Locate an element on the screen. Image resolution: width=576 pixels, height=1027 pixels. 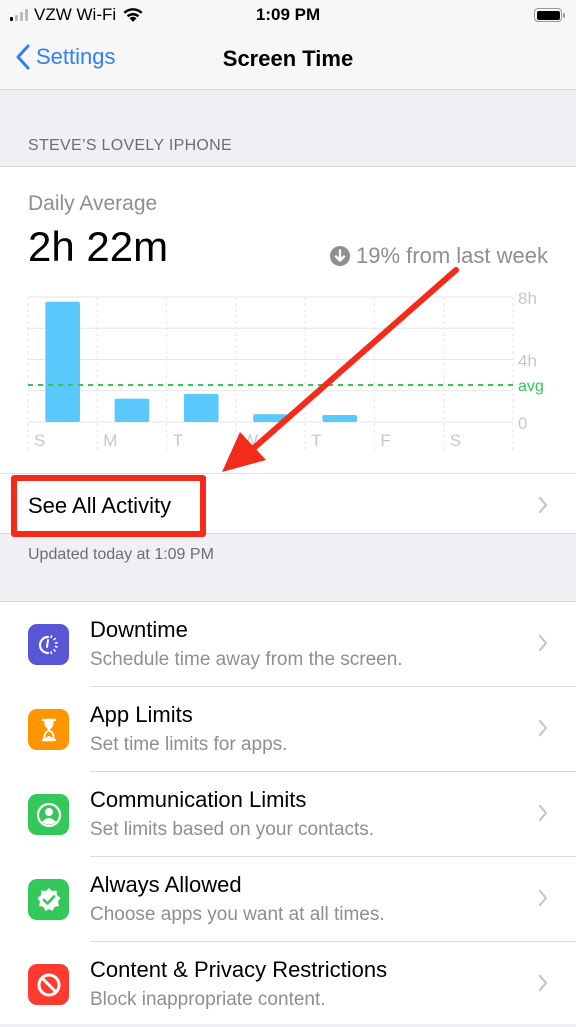
restricted-icon is located at coordinates (48, 984).